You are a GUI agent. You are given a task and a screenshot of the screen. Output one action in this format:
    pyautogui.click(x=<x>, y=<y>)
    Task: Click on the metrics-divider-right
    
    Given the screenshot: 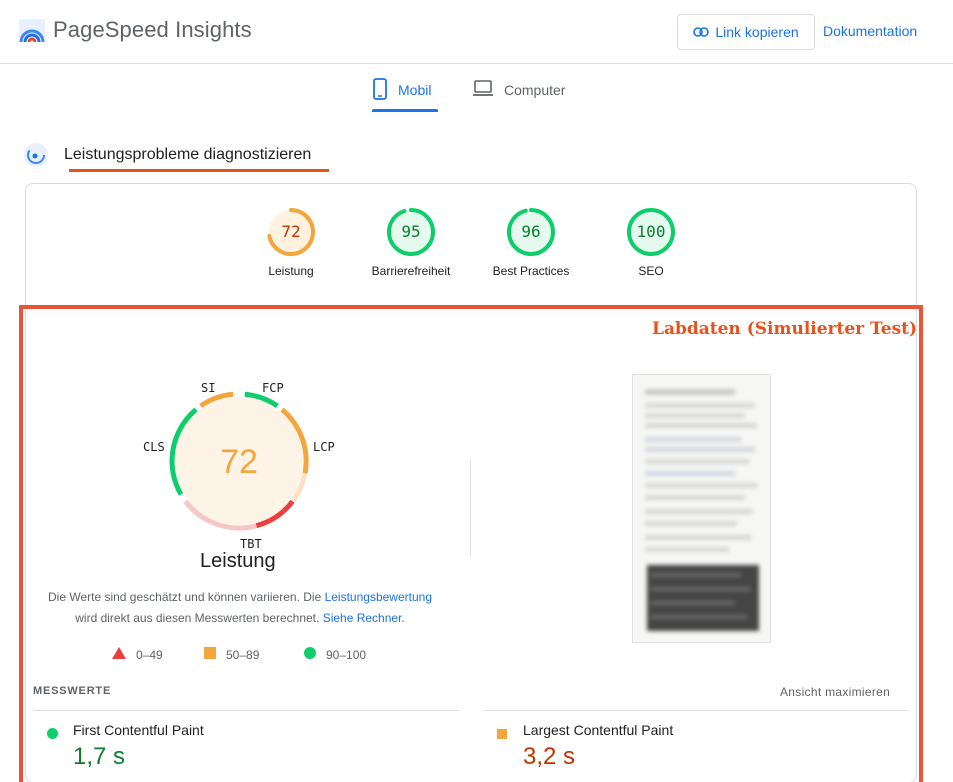 What is the action you would take?
    pyautogui.click(x=696, y=710)
    